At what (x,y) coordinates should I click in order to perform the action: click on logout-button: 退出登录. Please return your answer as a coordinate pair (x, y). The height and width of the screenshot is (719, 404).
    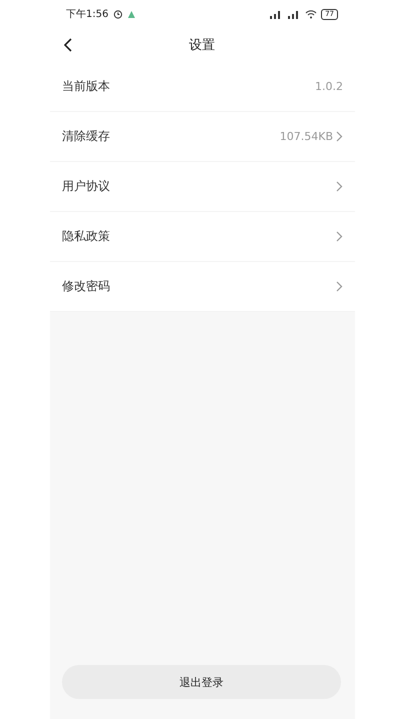
    Looking at the image, I should click on (201, 682).